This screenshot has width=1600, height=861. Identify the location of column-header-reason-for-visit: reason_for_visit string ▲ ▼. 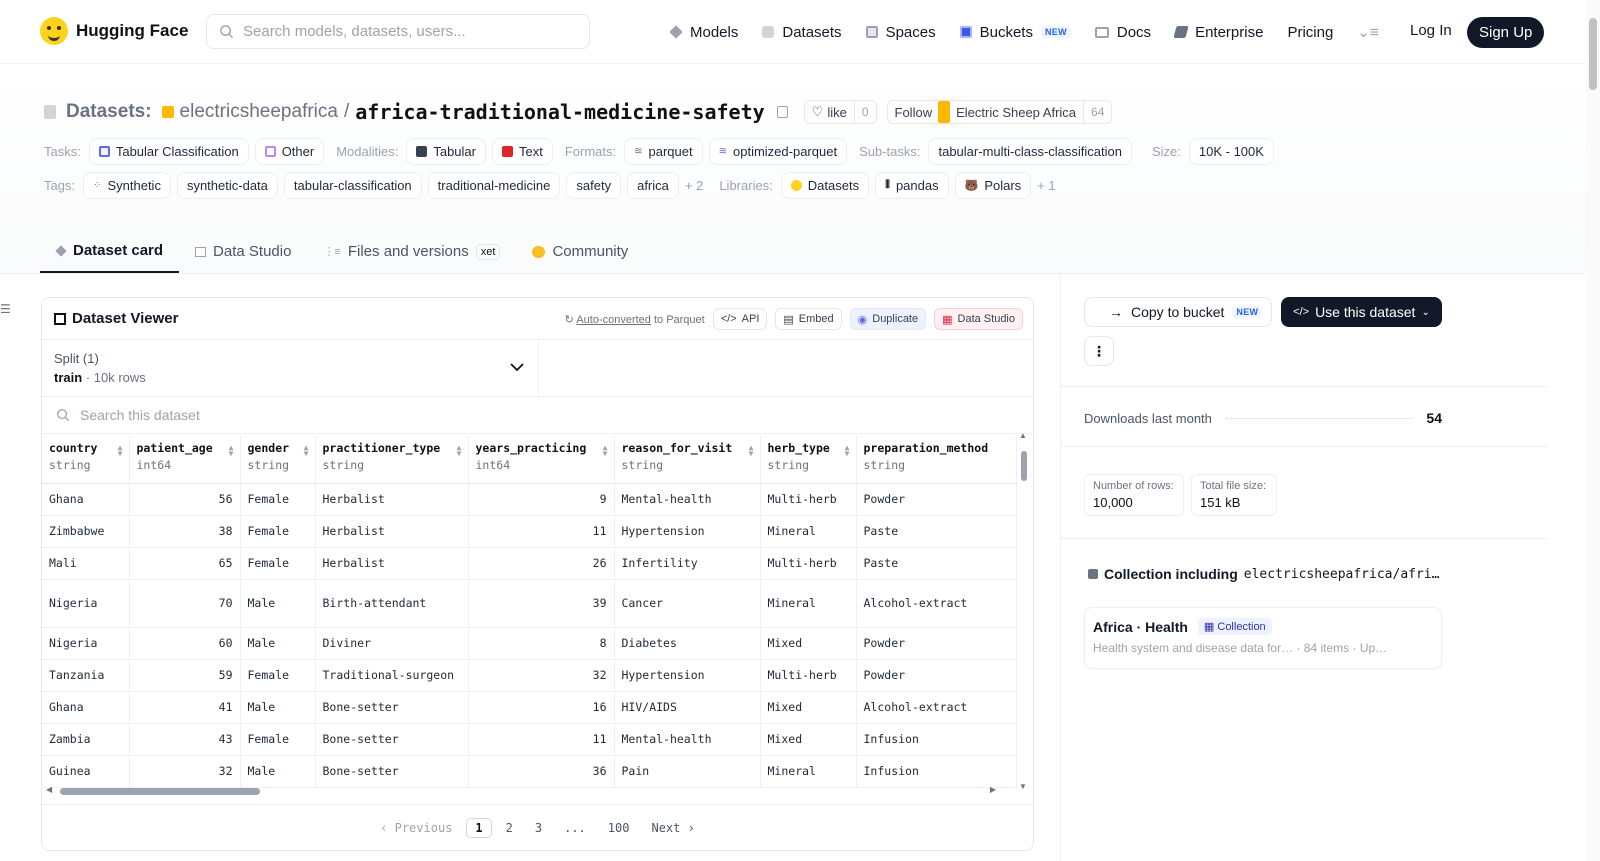
(687, 459).